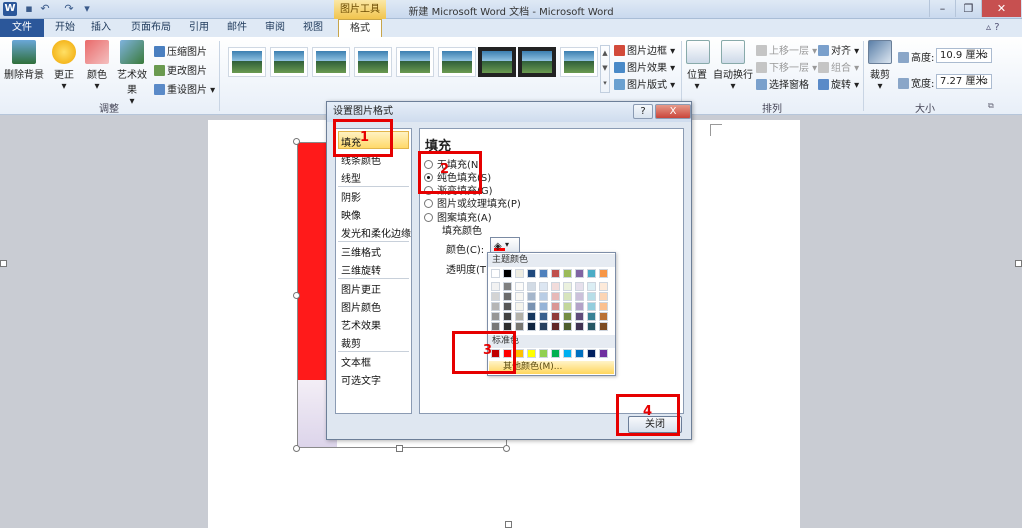  Describe the element at coordinates (644, 49) in the screenshot. I see `picture-border-button: 图片边框 ▾` at that location.